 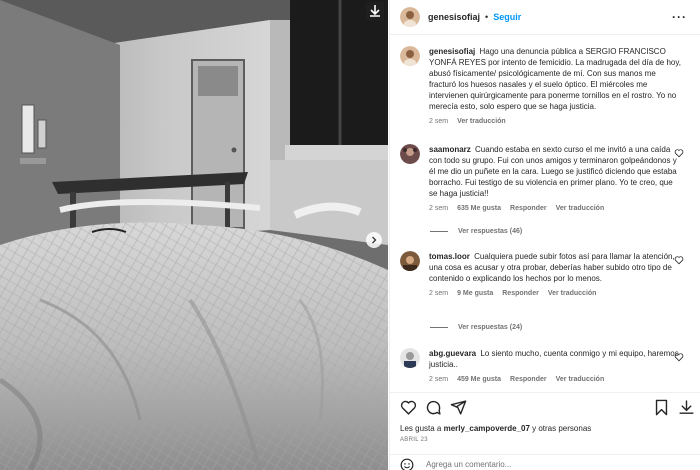 What do you see at coordinates (490, 231) in the screenshot?
I see `view-replies-label: Ver respuestas (46)` at bounding box center [490, 231].